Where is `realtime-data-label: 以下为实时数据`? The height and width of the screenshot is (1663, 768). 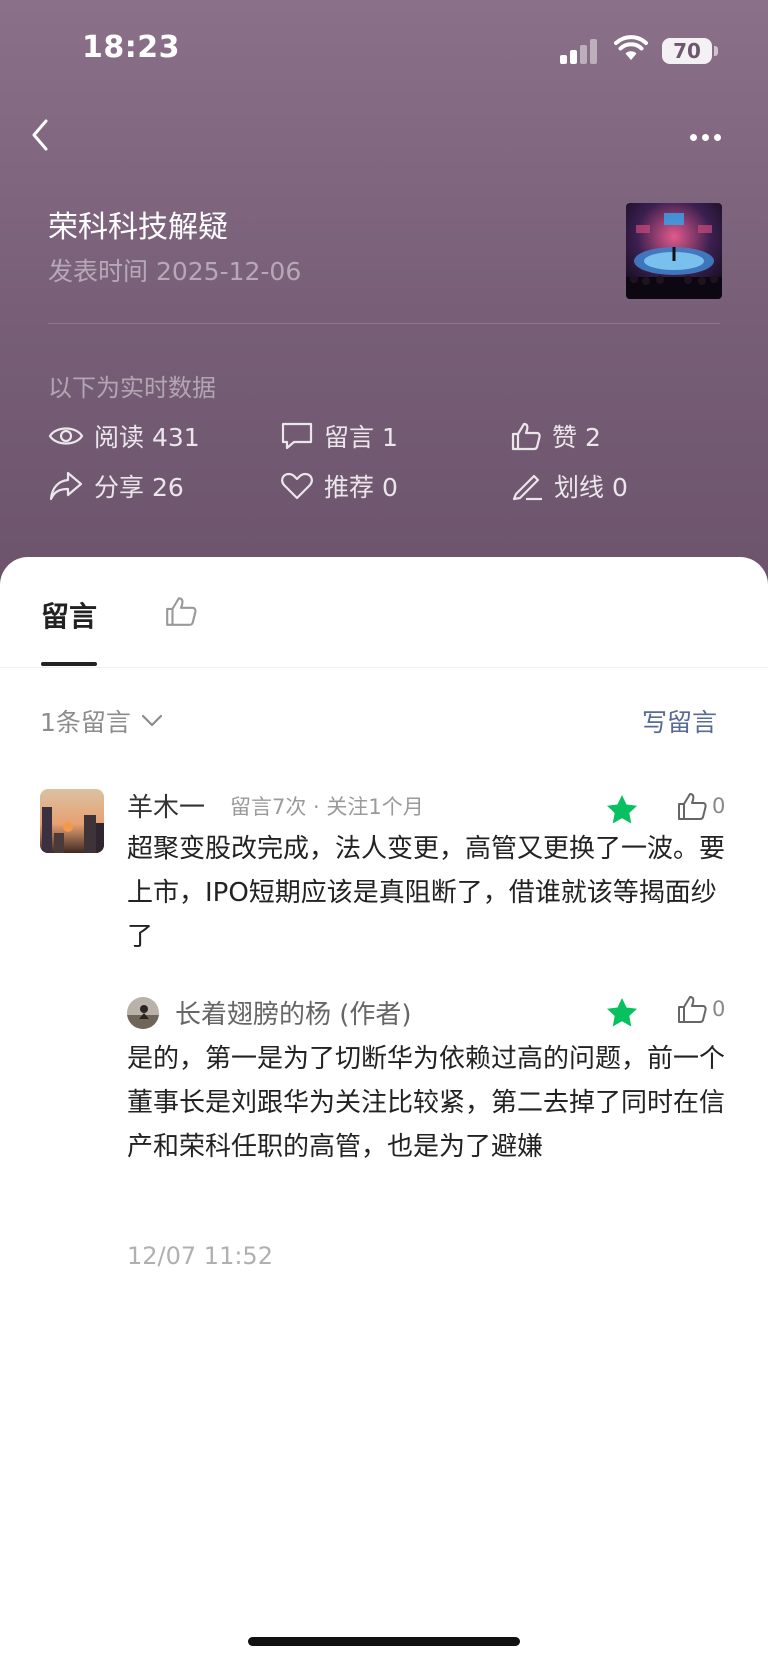
realtime-data-label: 以下为实时数据 is located at coordinates (132, 388).